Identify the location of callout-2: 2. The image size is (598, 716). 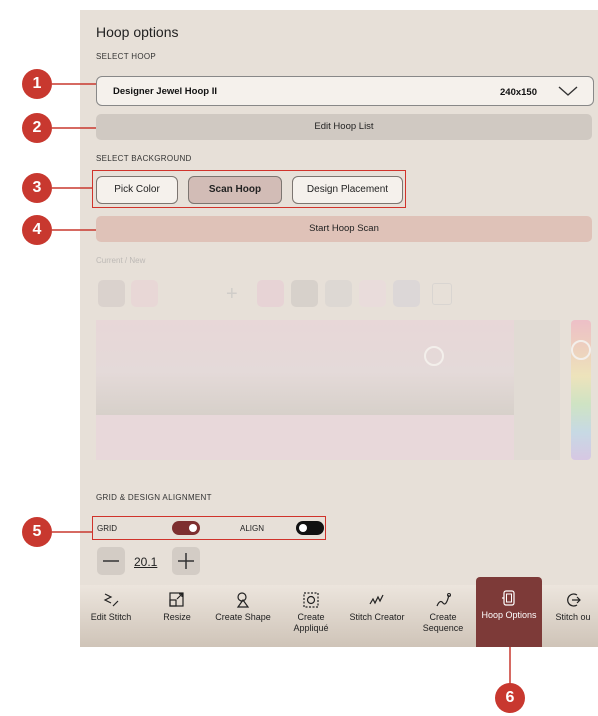
(37, 128).